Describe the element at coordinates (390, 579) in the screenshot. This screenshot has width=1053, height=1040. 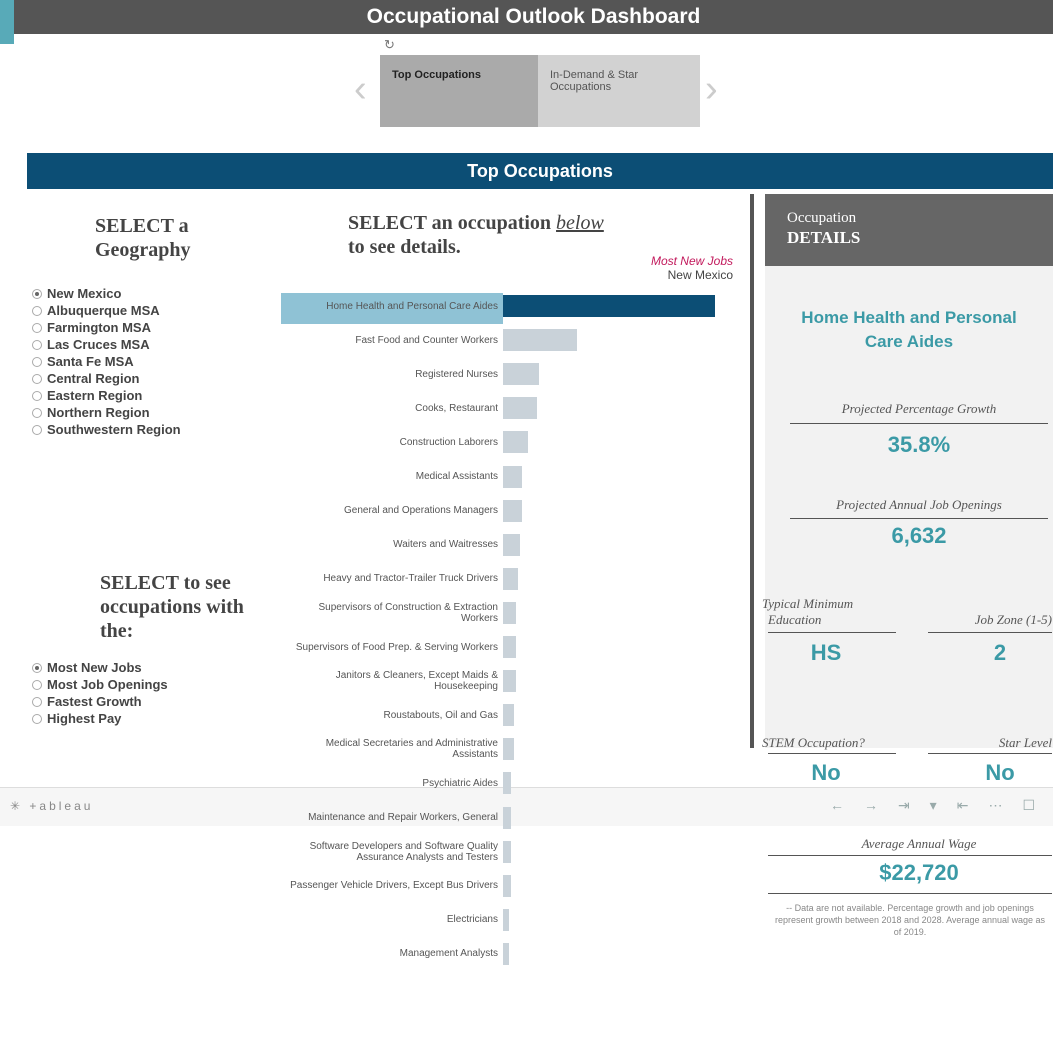
I see `bar-label: Heavy and Tractor-Trailer Truck Drivers` at that location.